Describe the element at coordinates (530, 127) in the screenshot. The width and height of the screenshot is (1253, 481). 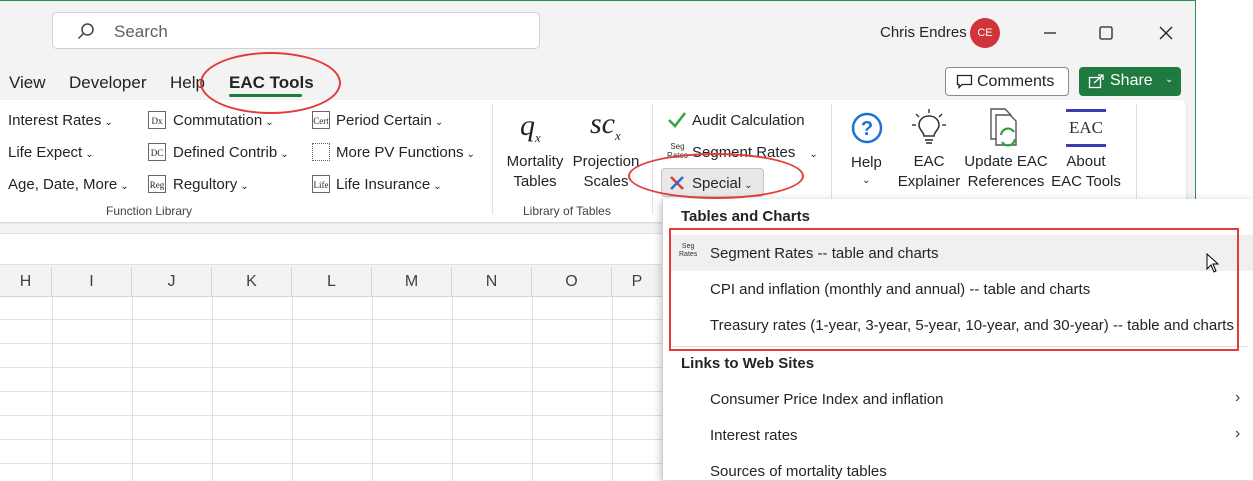
I see `mortality-icon: qx` at that location.